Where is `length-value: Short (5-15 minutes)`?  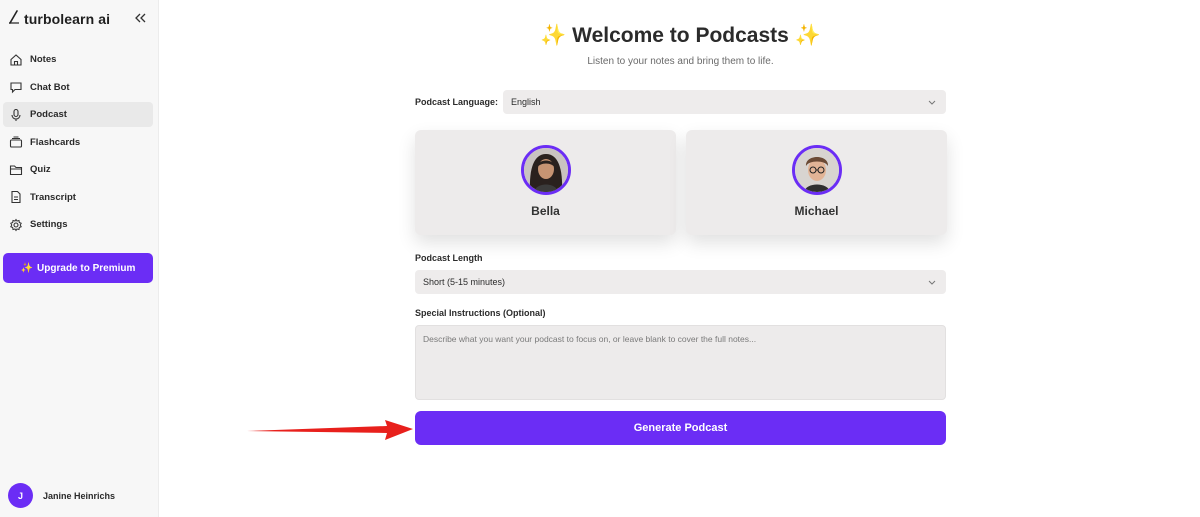 length-value: Short (5-15 minutes) is located at coordinates (464, 282).